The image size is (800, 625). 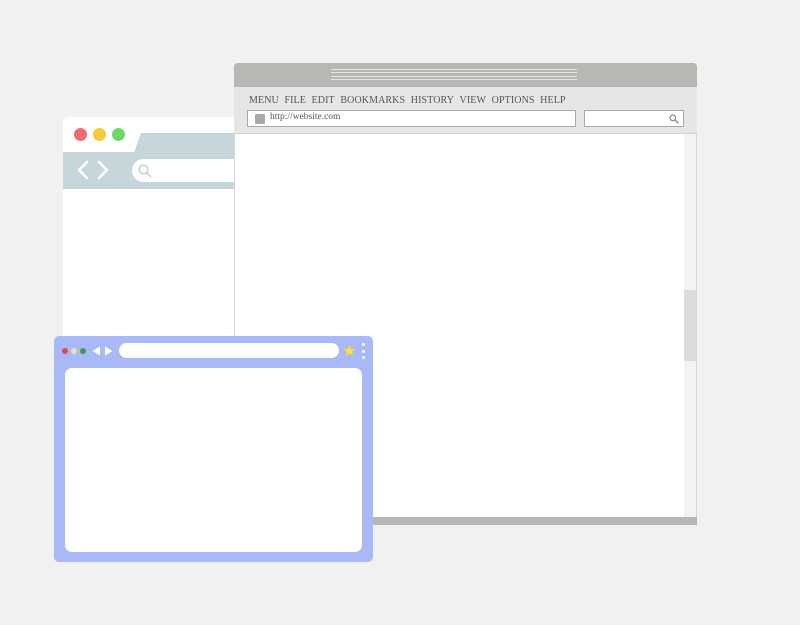 What do you see at coordinates (295, 100) in the screenshot?
I see `menu-item-file: FILE` at bounding box center [295, 100].